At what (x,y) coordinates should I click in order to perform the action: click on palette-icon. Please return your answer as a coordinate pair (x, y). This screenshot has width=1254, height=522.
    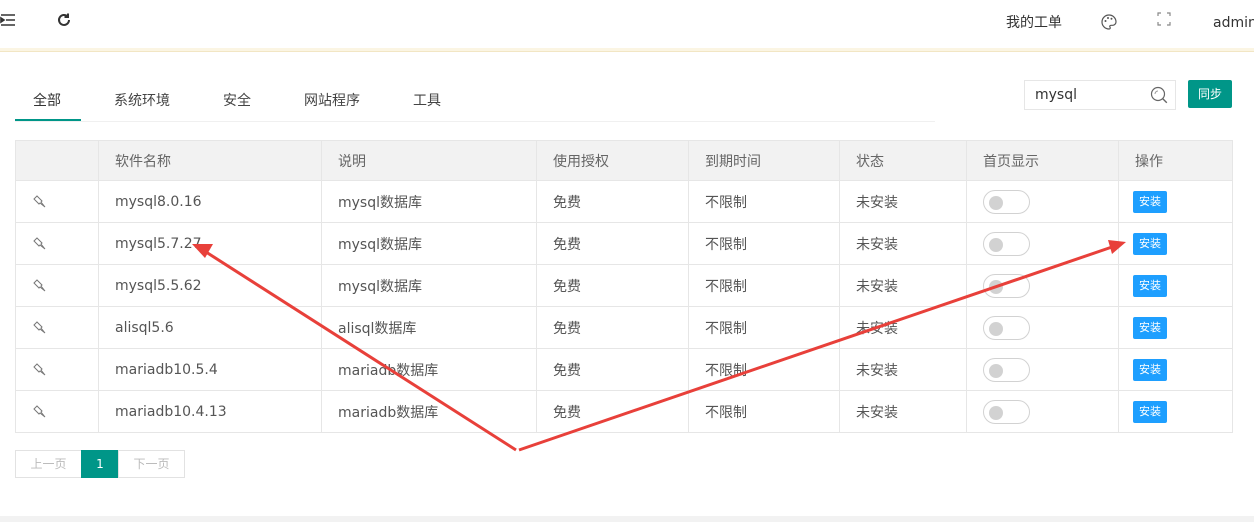
    Looking at the image, I should click on (1109, 24).